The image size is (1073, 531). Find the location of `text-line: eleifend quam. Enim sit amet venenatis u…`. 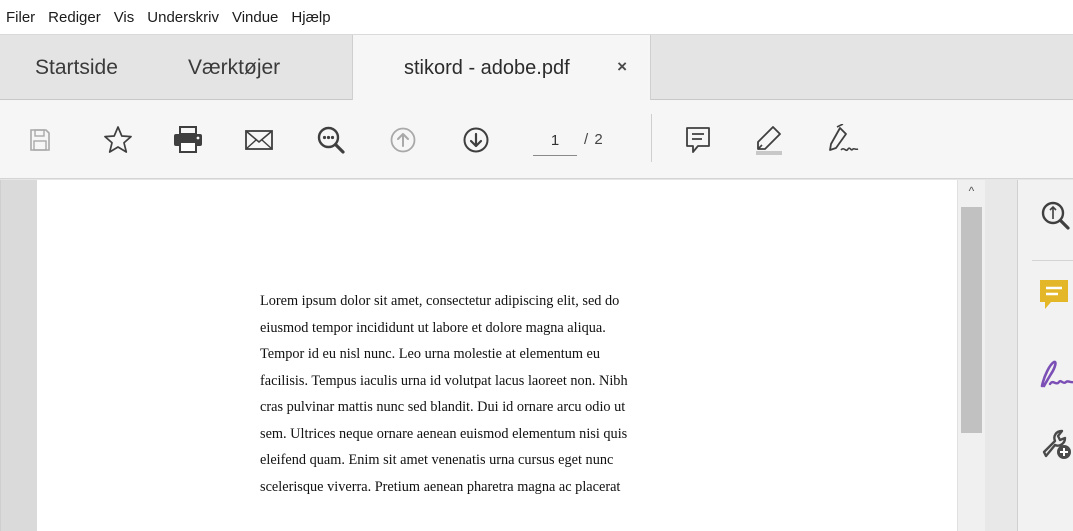

text-line: eleifend quam. Enim sit amet venenatis u… is located at coordinates (437, 460).